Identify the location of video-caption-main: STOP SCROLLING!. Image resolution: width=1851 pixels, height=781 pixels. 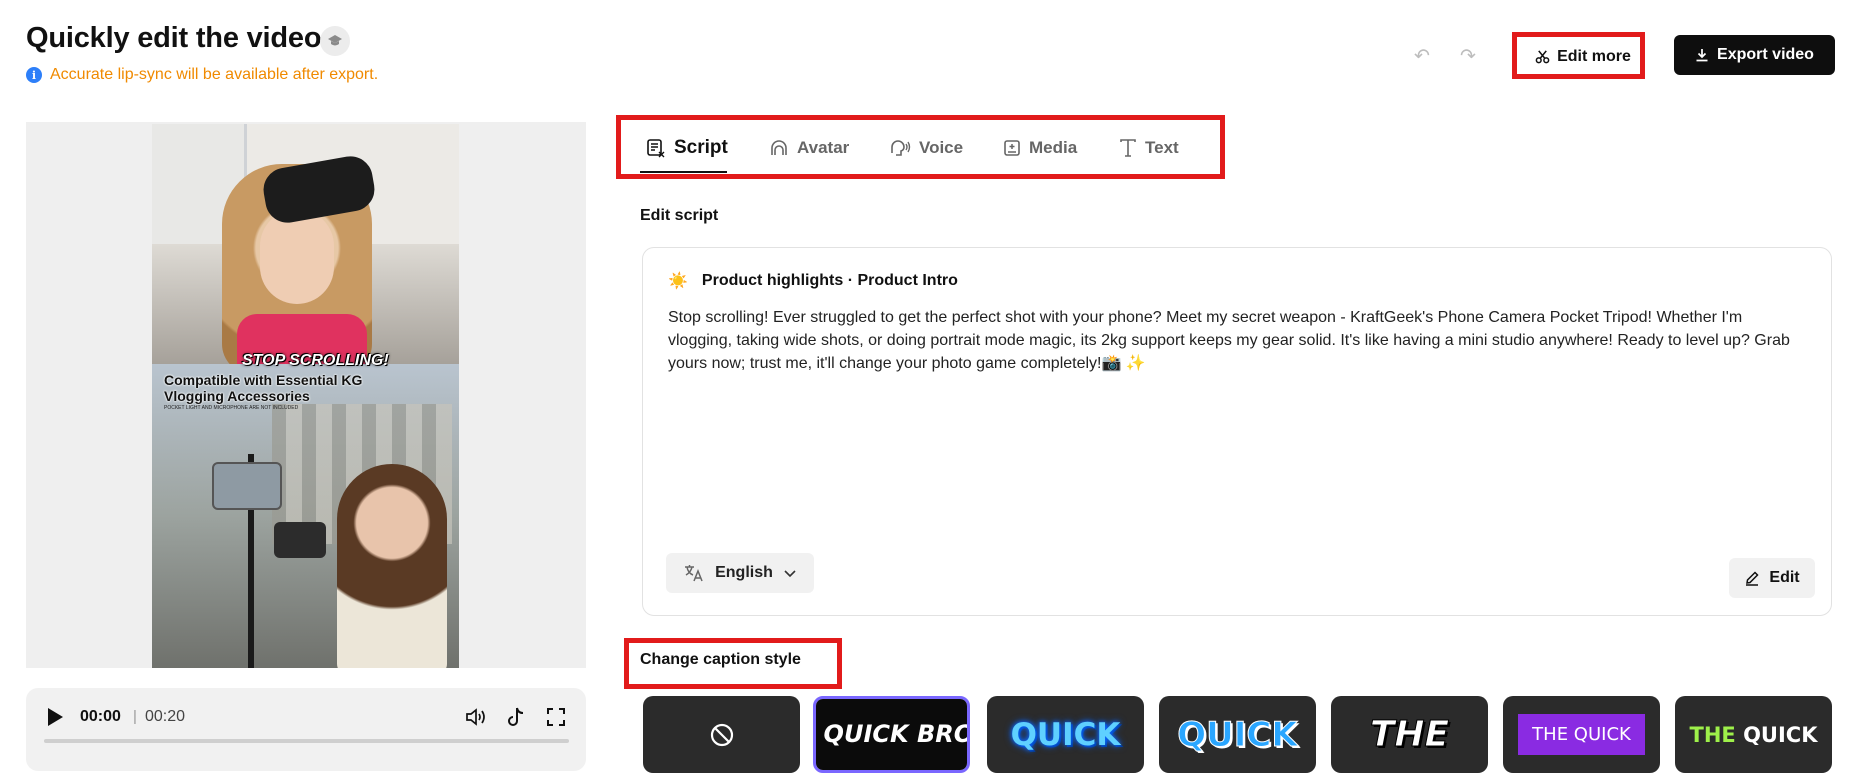
(315, 360).